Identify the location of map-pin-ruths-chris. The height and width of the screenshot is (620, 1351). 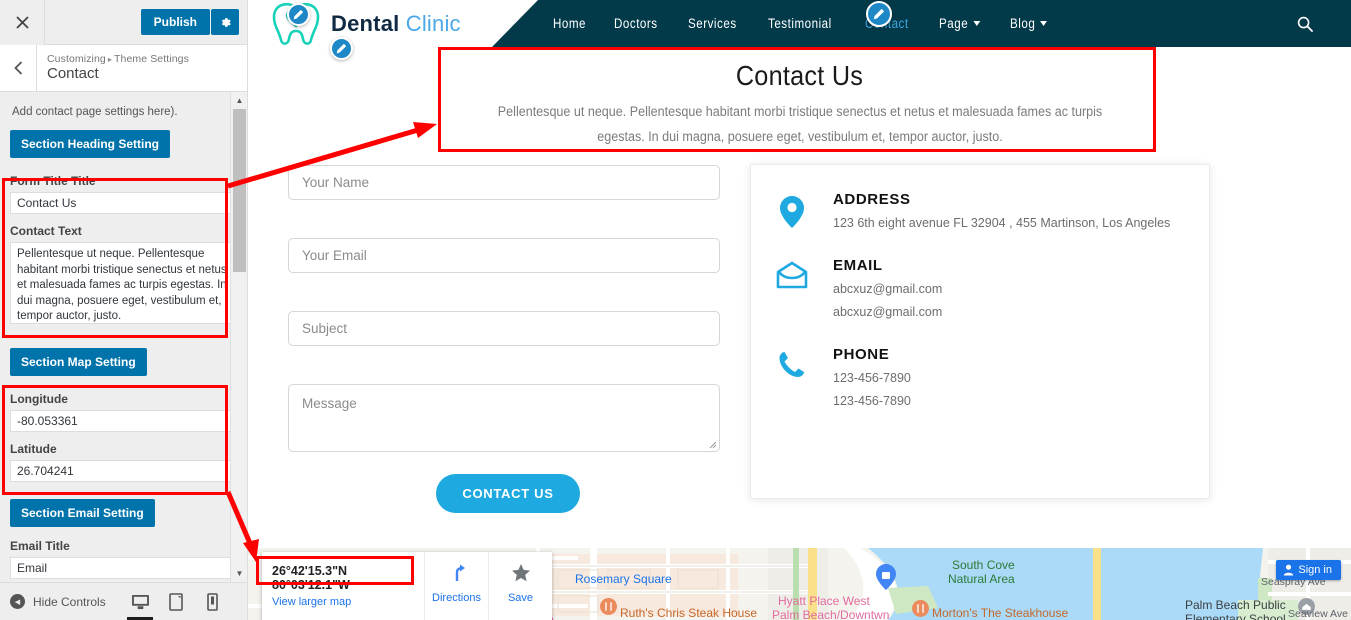
(608, 609).